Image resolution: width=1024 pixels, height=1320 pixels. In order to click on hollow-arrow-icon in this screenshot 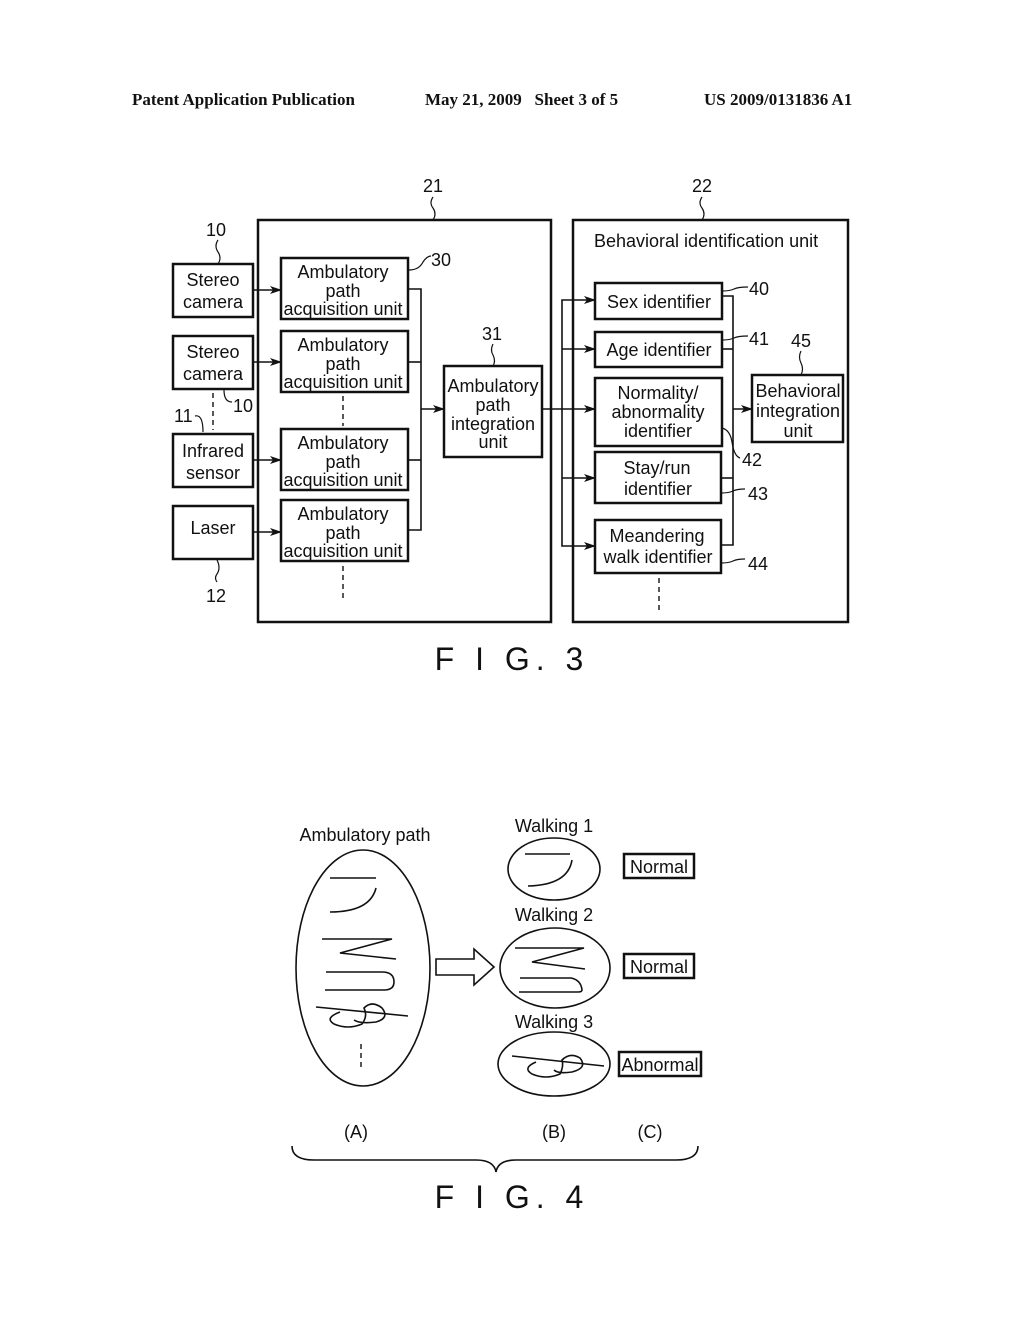, I will do `click(465, 967)`.